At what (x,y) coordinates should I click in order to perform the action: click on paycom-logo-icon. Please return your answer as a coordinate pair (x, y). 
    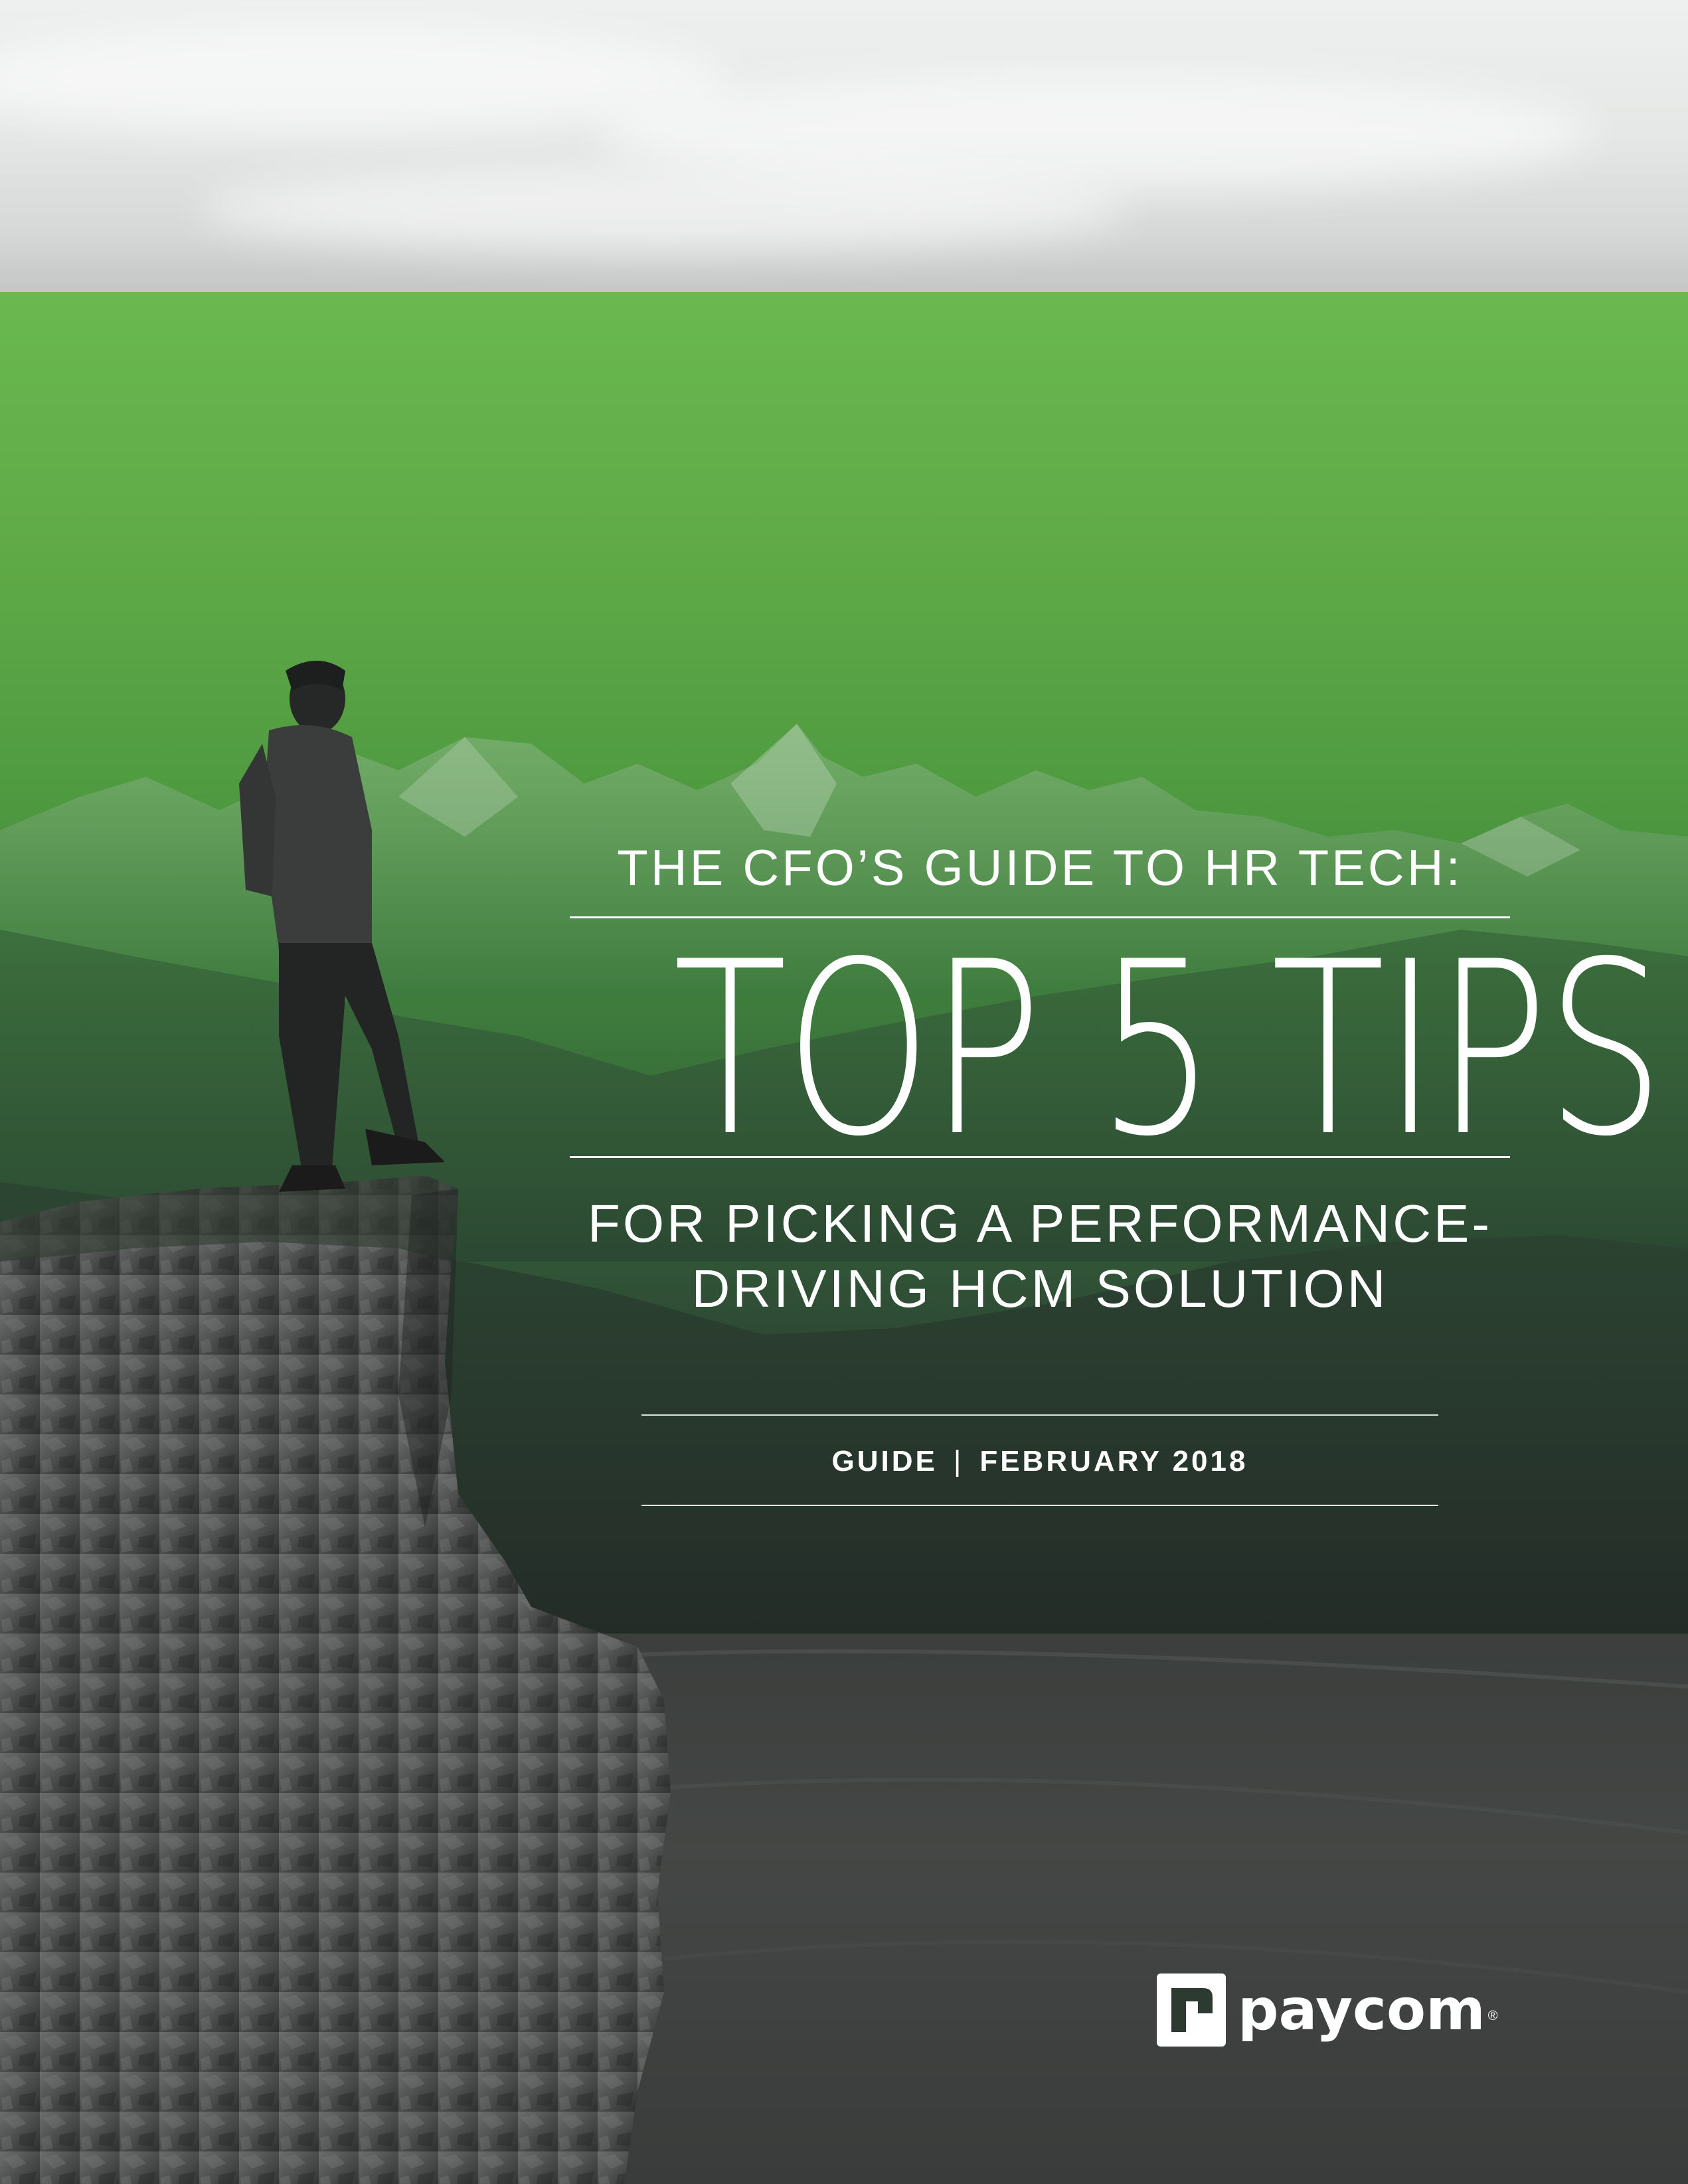
    Looking at the image, I should click on (1191, 2011).